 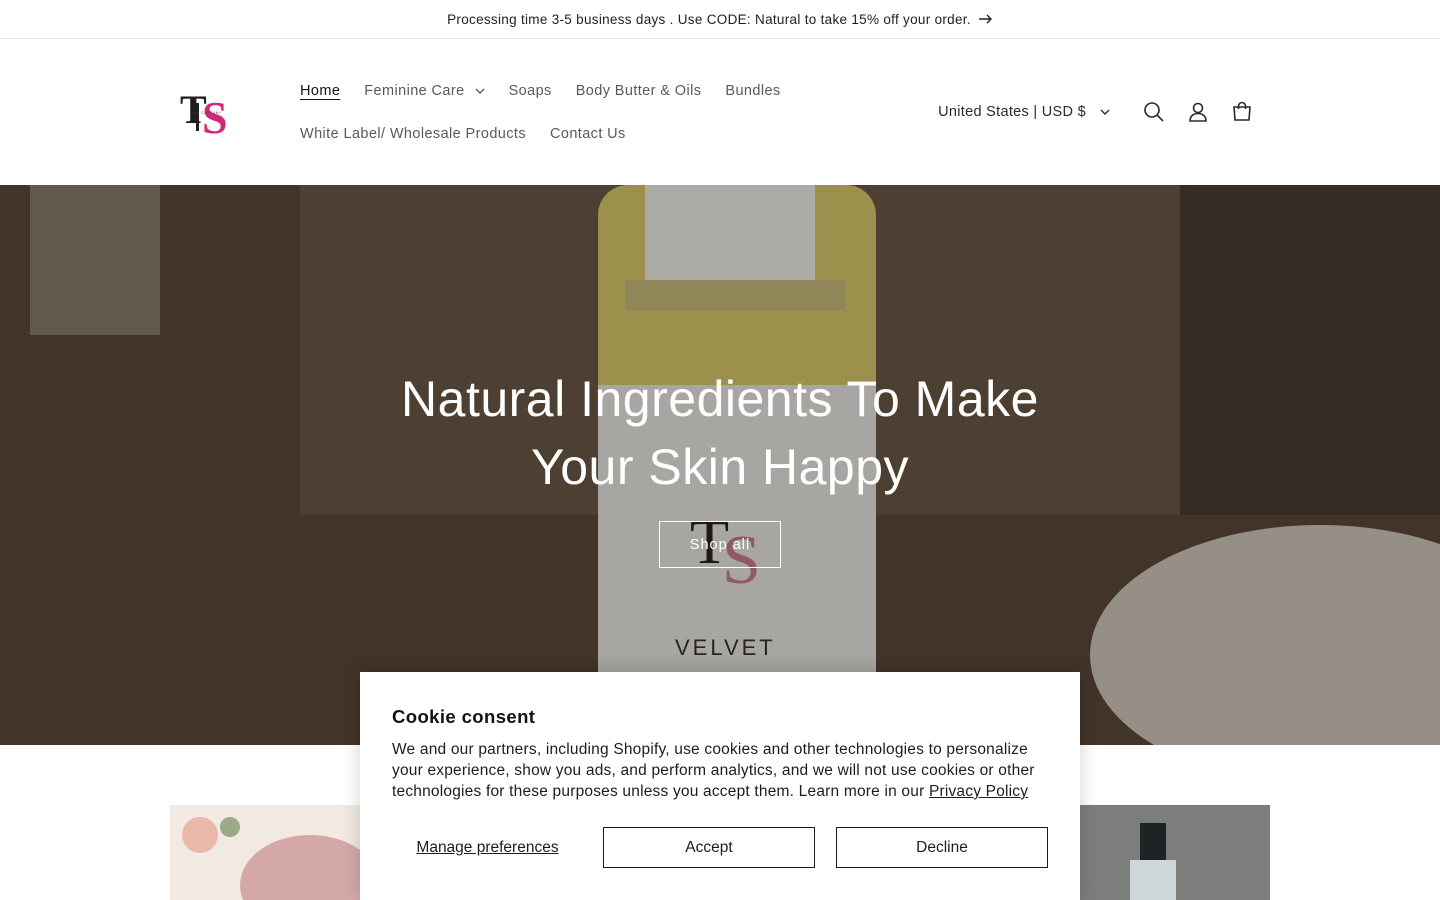 What do you see at coordinates (1175, 852) in the screenshot?
I see `product-image-right` at bounding box center [1175, 852].